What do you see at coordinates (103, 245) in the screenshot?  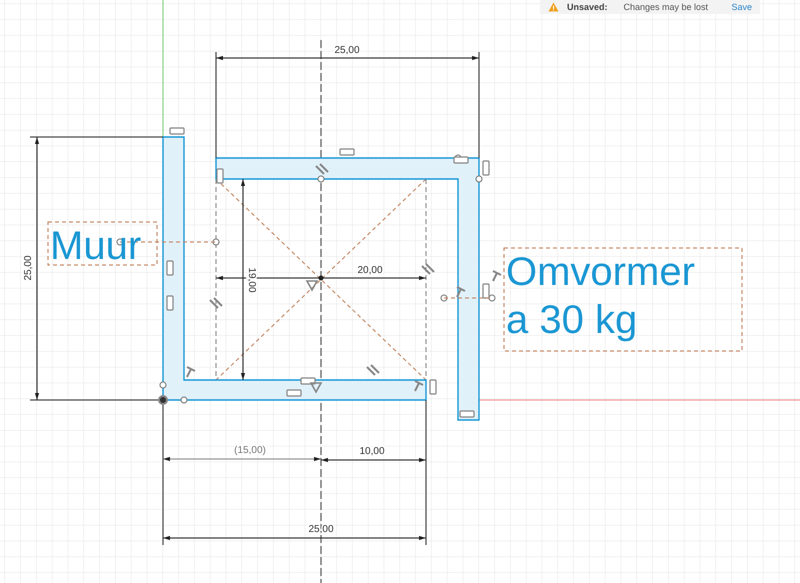 I see `sketch-text: Muur` at bounding box center [103, 245].